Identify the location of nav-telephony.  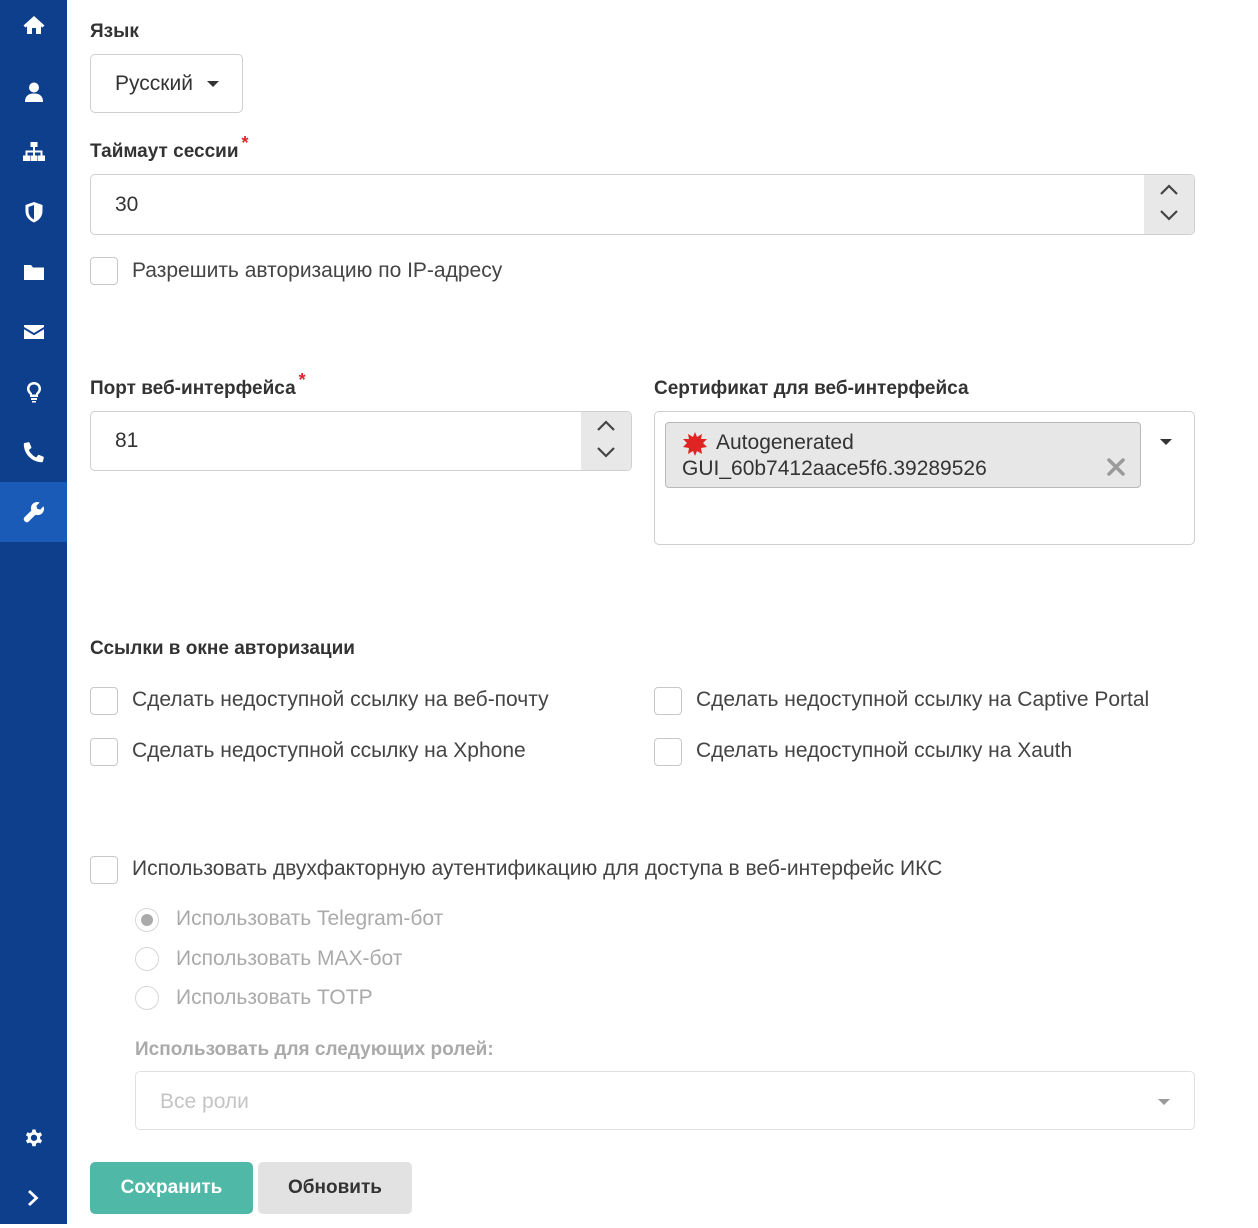
(33, 452).